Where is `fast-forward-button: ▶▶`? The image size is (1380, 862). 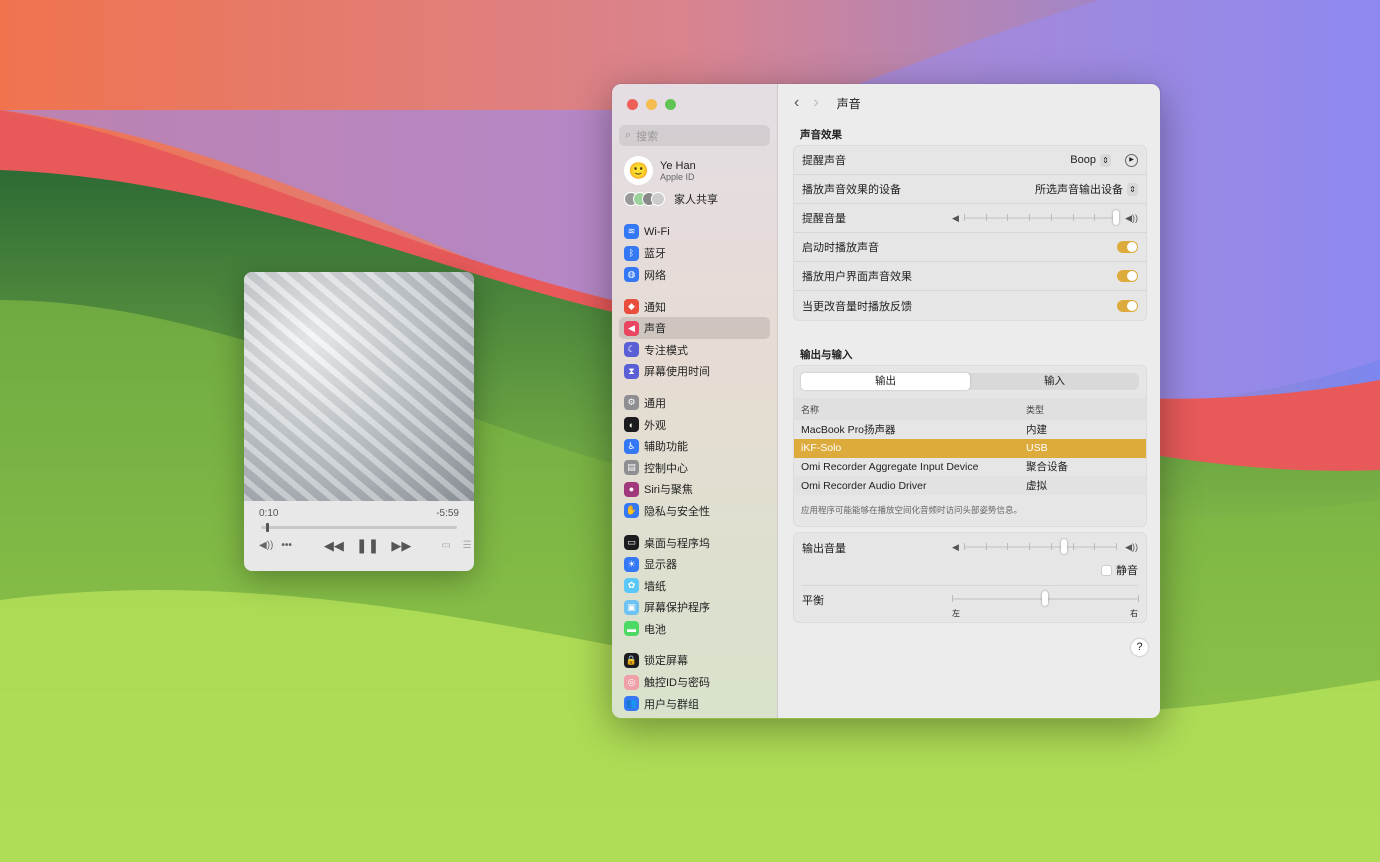
fast-forward-button: ▶▶ is located at coordinates (401, 546).